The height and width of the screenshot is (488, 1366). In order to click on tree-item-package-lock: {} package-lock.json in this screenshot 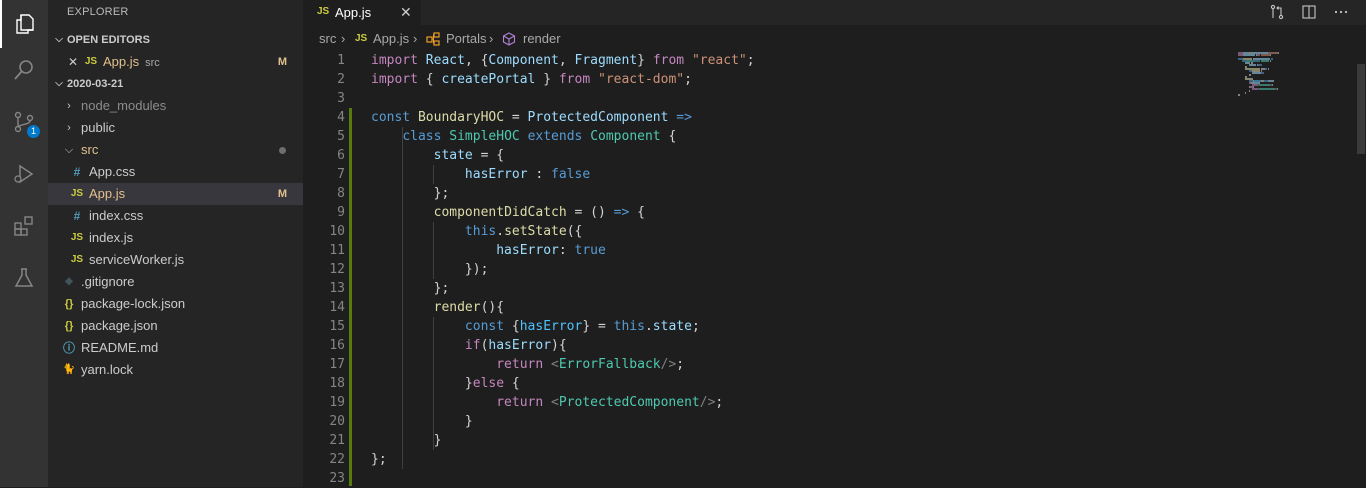, I will do `click(175, 304)`.